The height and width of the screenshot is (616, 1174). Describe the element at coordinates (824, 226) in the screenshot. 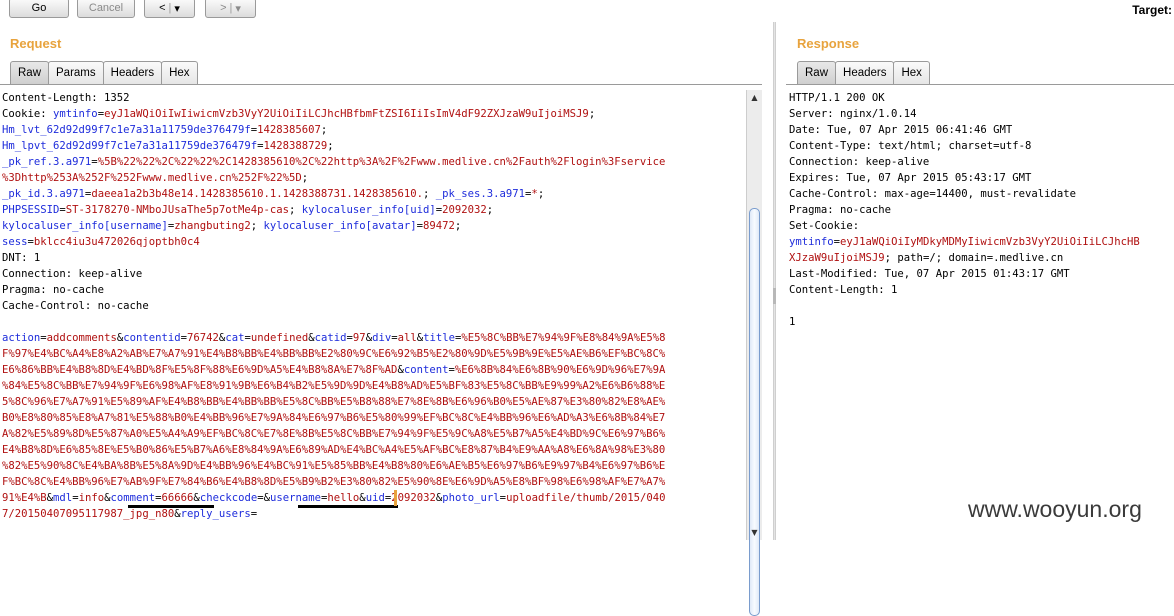

I see `plain-text: Set-Cookie:` at that location.